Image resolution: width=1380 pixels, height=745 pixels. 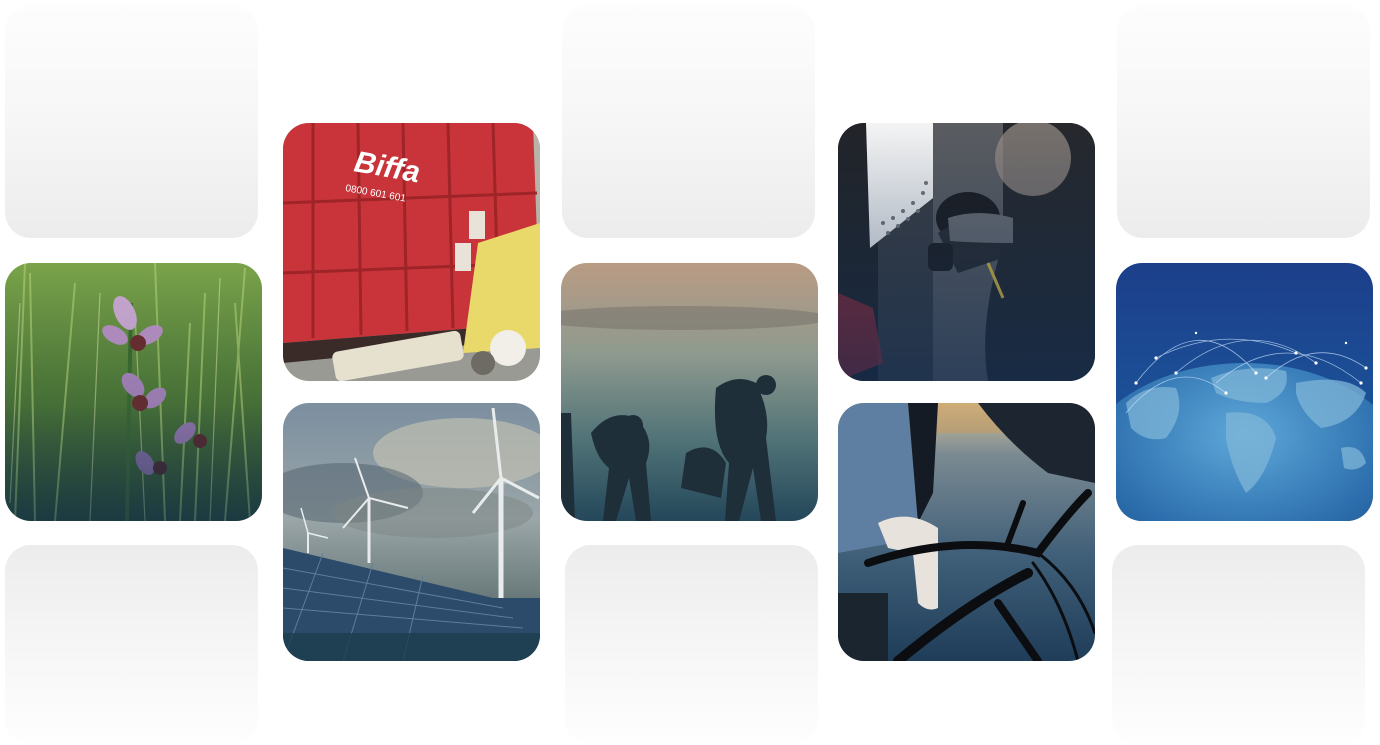 I want to click on orchid-meadow-image, so click(x=133, y=392).